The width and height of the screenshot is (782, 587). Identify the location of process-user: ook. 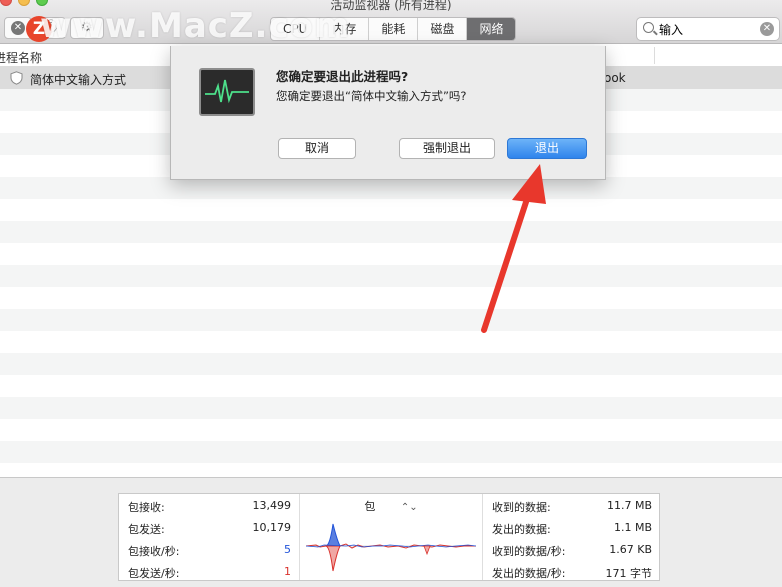
(615, 78).